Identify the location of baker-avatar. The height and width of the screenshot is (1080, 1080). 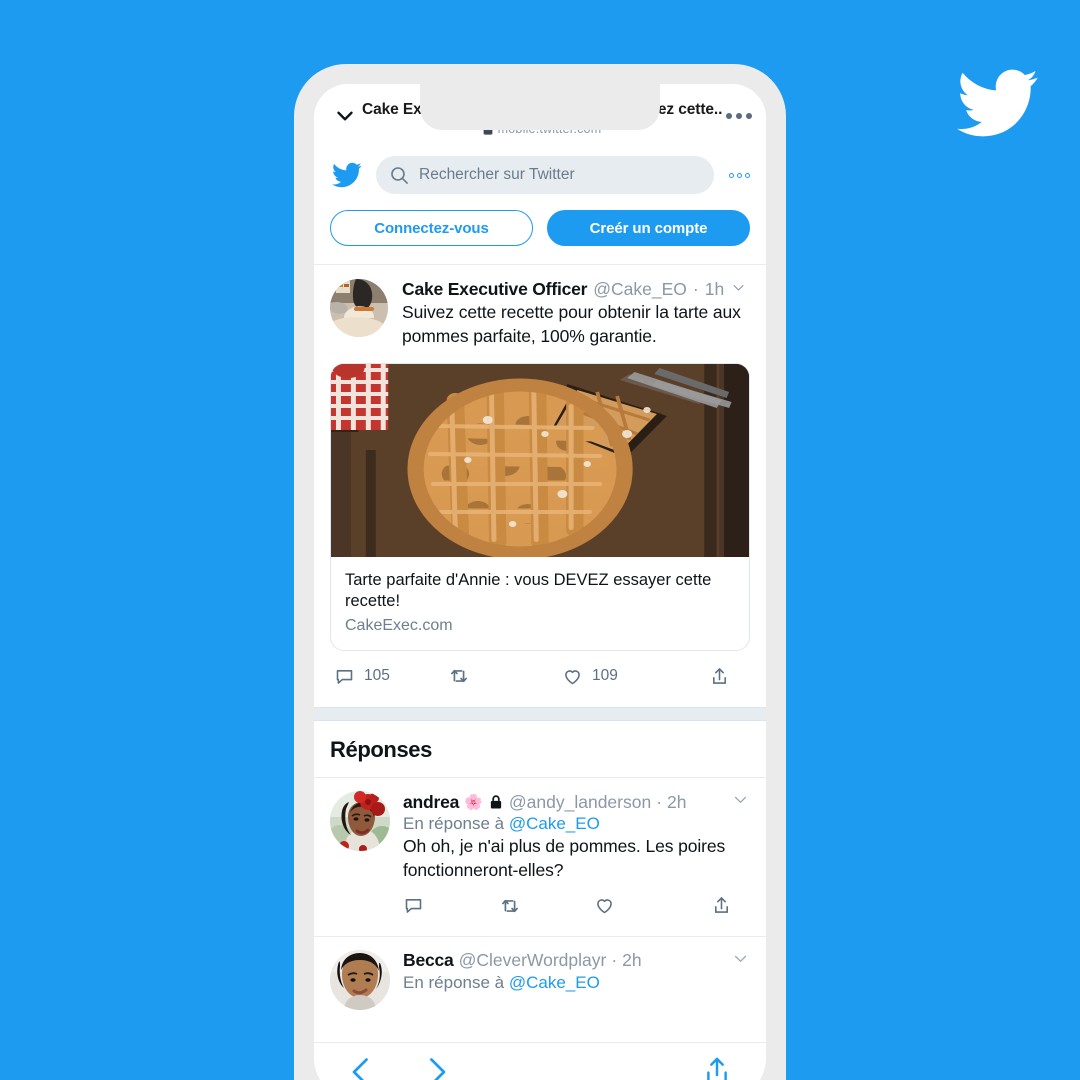
(359, 308).